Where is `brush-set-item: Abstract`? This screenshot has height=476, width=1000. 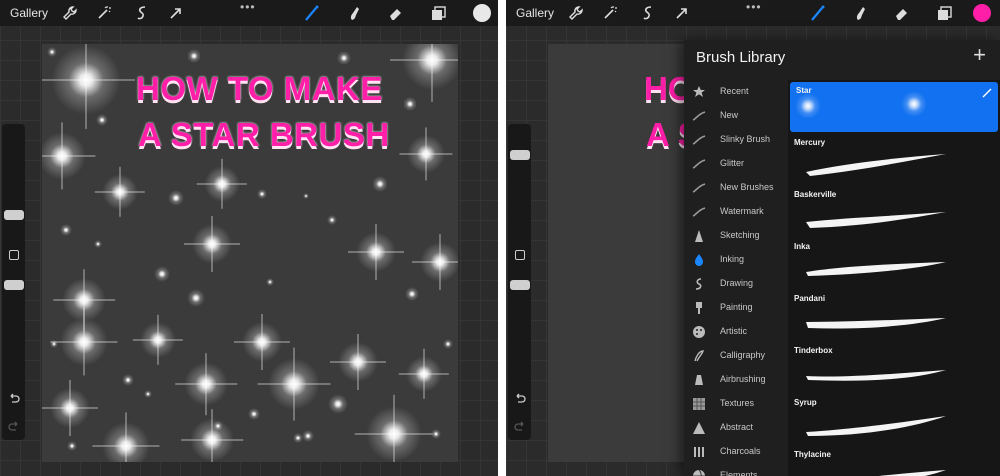
brush-set-item: Abstract is located at coordinates (736, 429).